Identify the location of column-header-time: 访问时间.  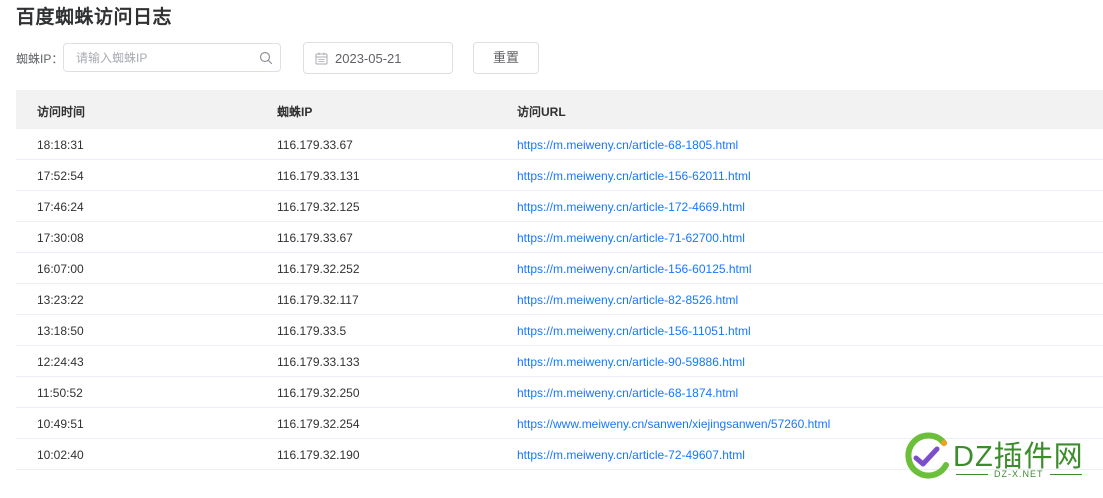
(61, 111).